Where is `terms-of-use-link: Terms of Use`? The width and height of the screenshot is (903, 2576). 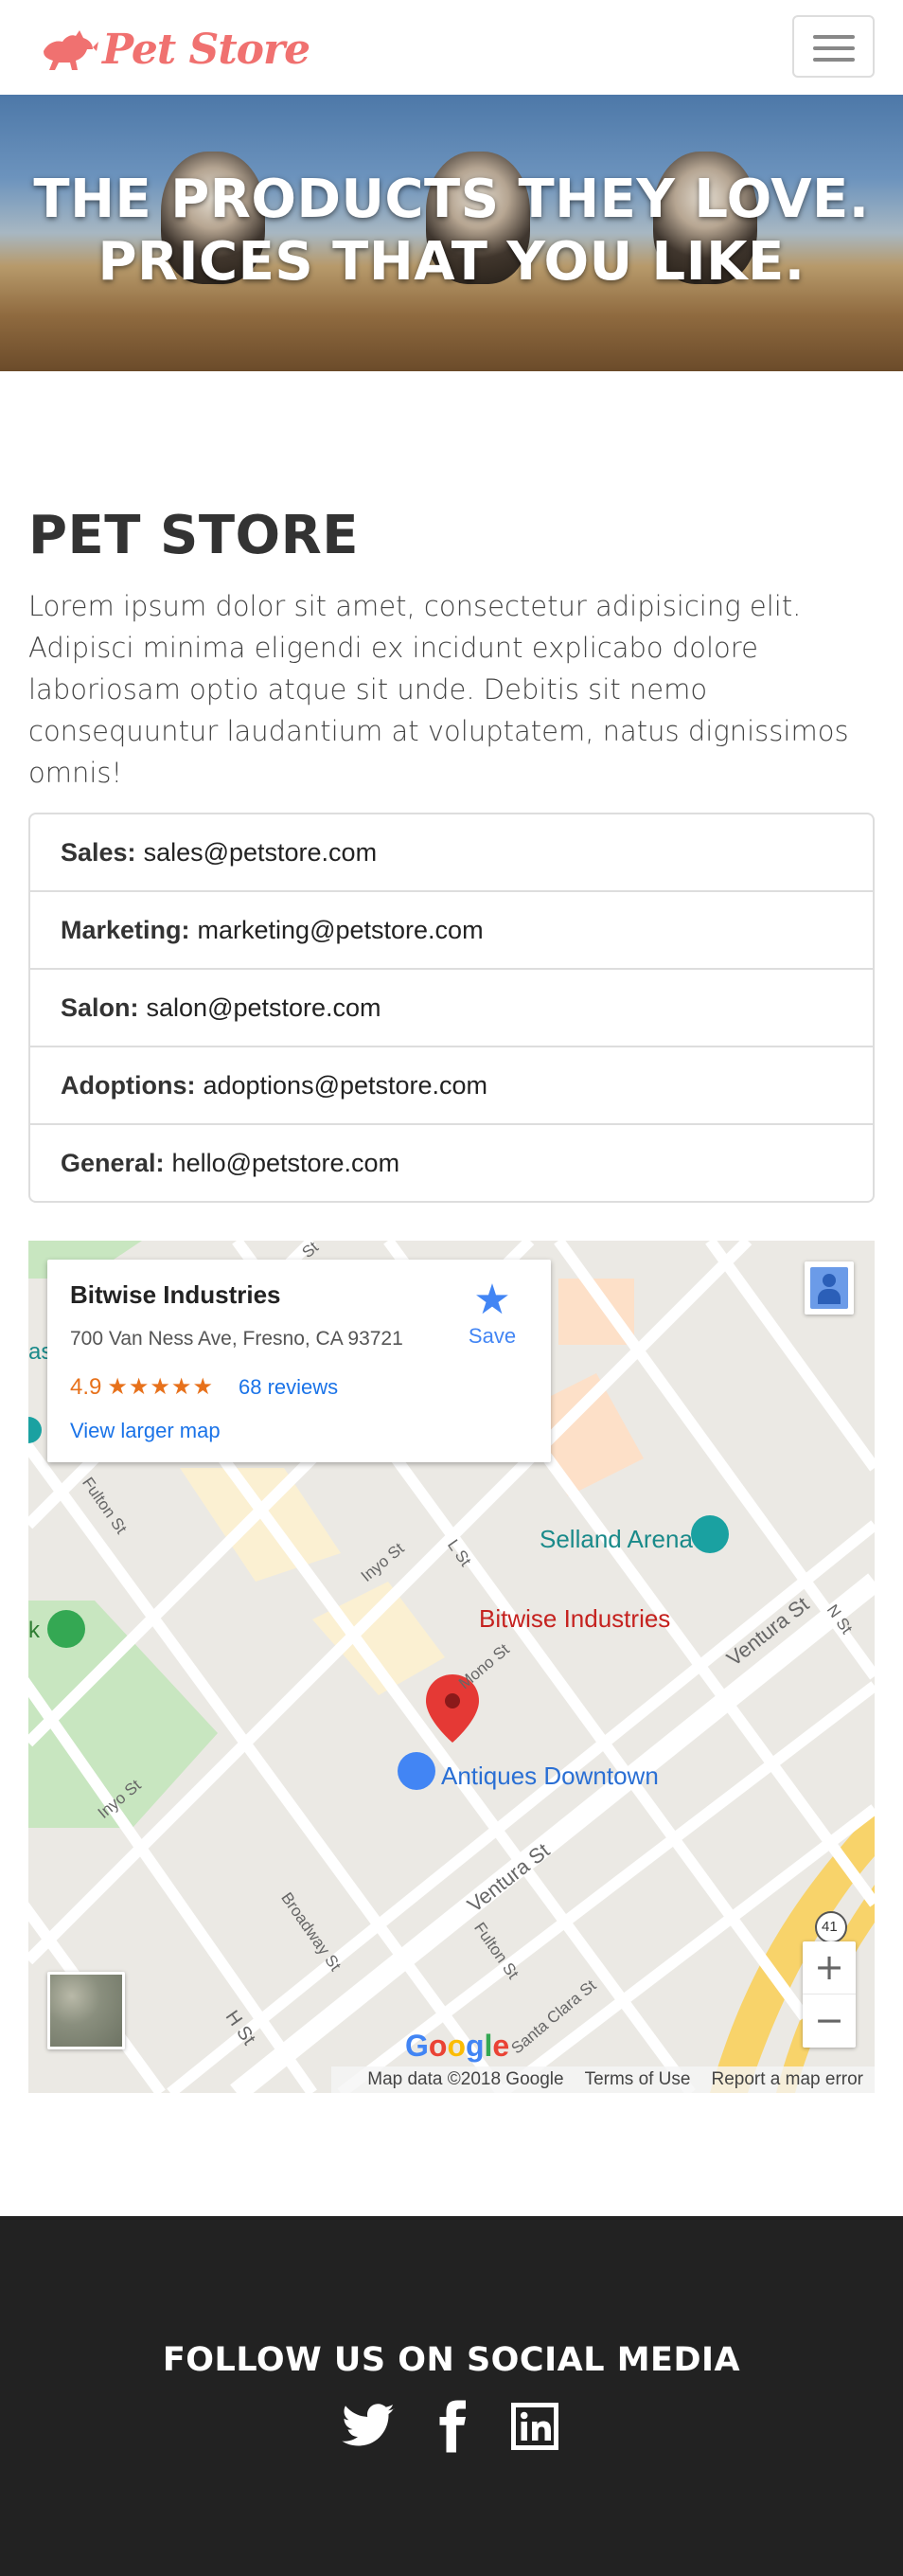
terms-of-use-link: Terms of Use is located at coordinates (638, 2079).